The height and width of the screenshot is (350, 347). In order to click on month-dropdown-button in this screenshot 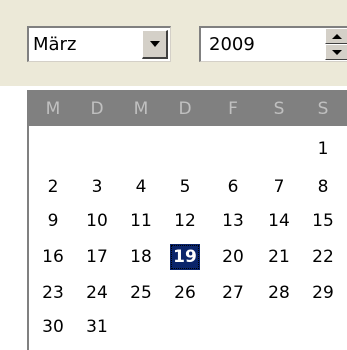, I will do `click(155, 44)`.